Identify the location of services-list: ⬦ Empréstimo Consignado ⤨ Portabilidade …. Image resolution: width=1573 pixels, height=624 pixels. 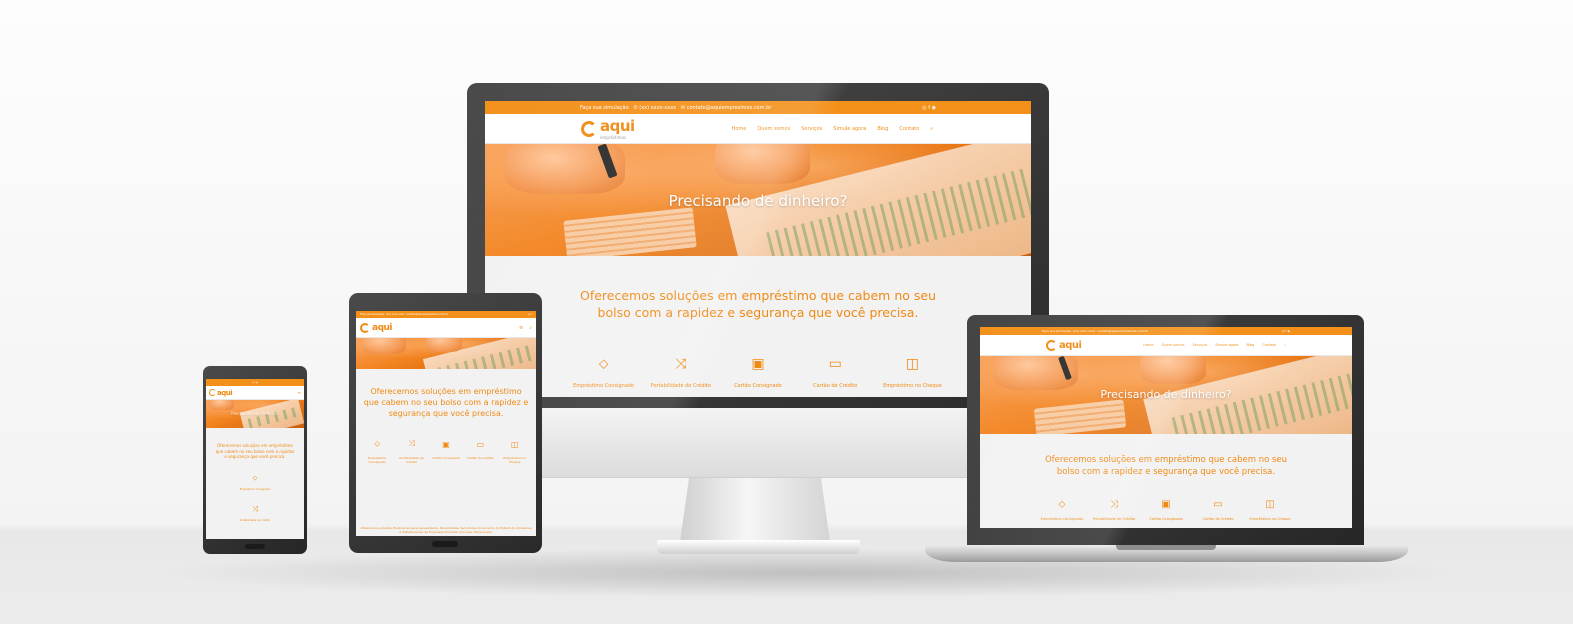
(255, 505).